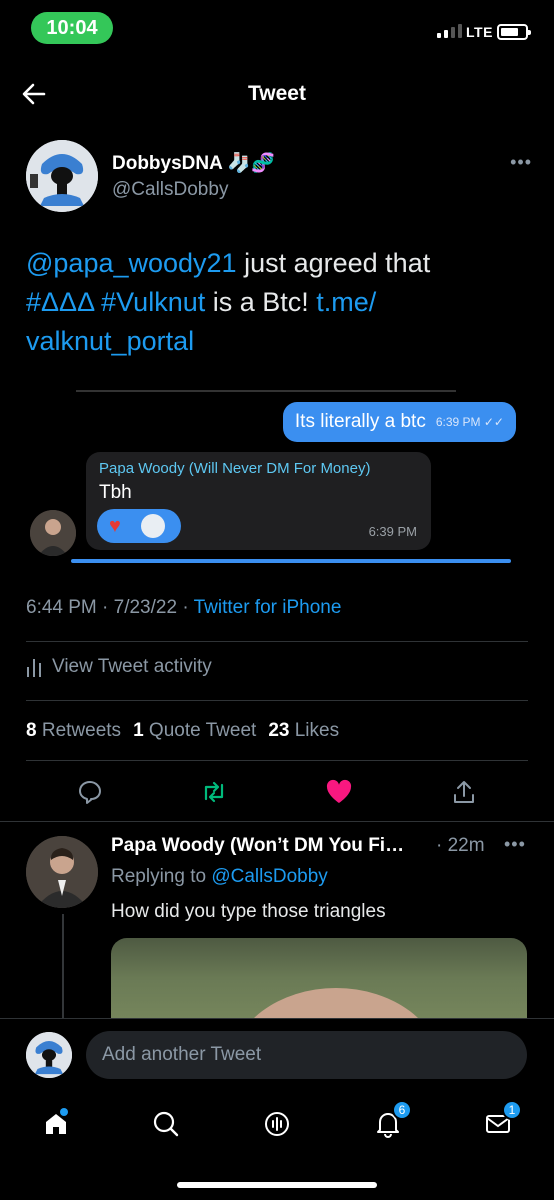 The image size is (554, 1200). What do you see at coordinates (115, 526) in the screenshot?
I see `heart-icon: ♥` at bounding box center [115, 526].